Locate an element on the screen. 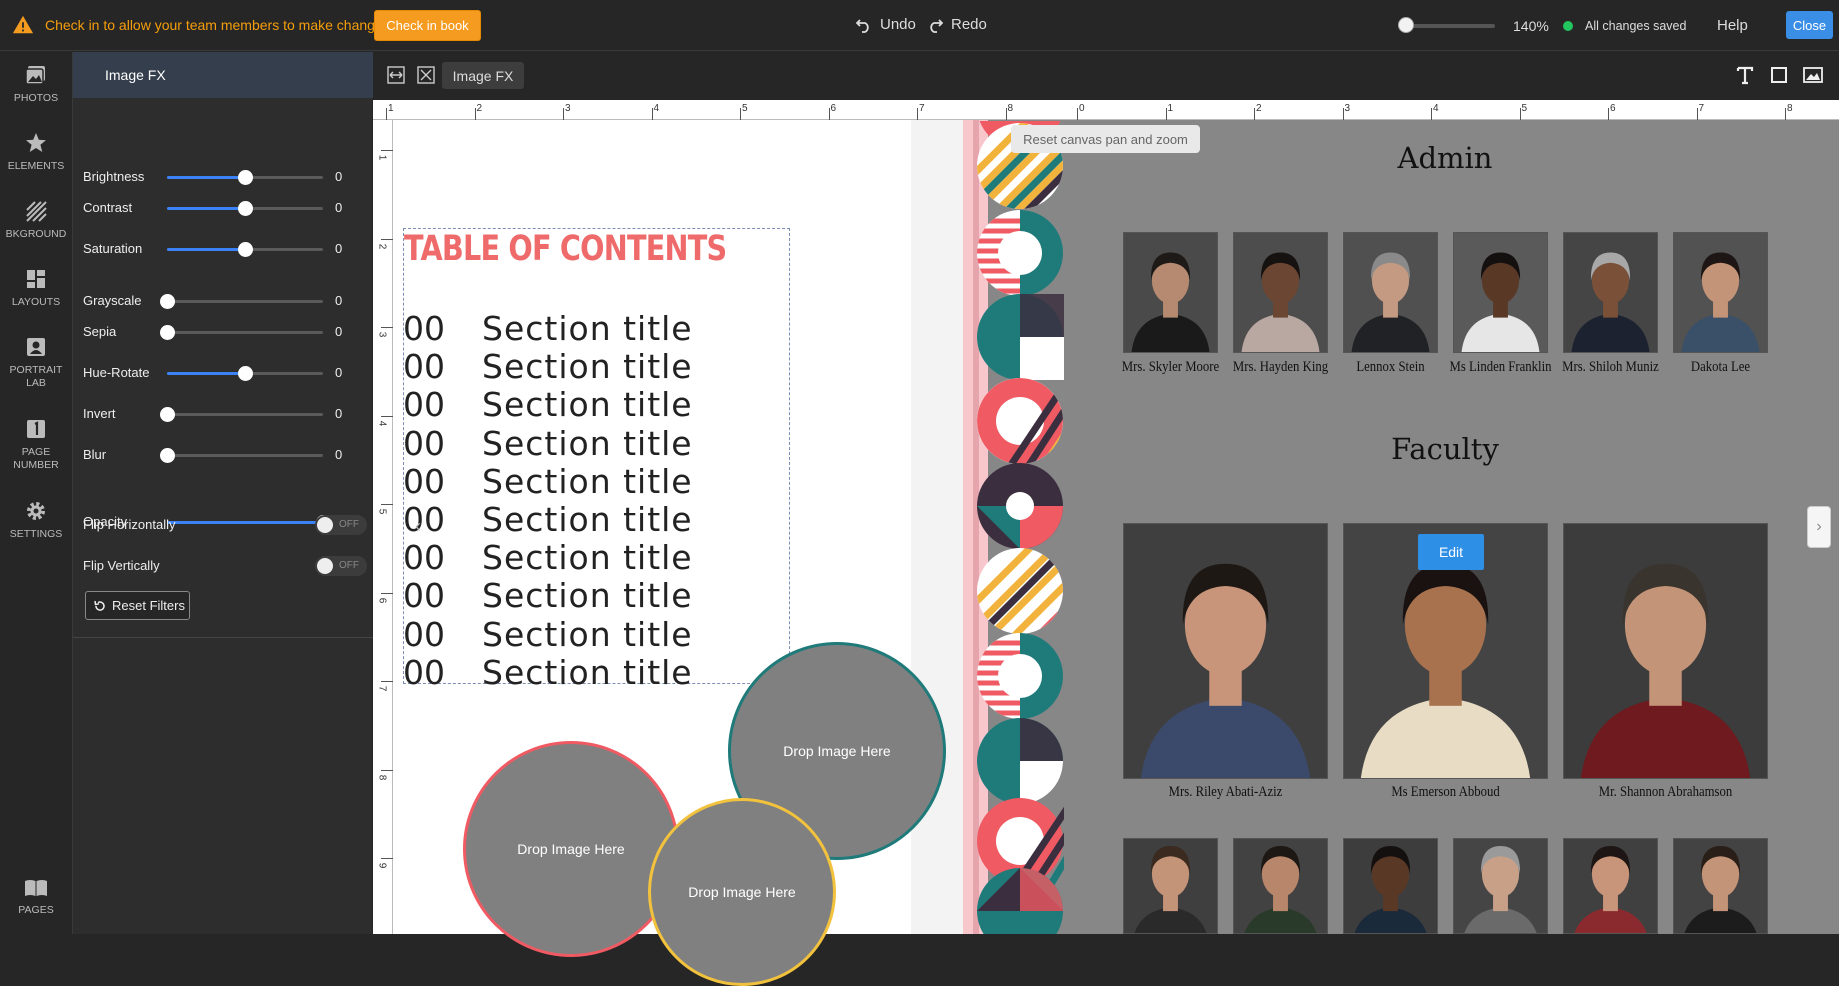 Image resolution: width=1839 pixels, height=986 pixels. panel-header: Image FX is located at coordinates (223, 75).